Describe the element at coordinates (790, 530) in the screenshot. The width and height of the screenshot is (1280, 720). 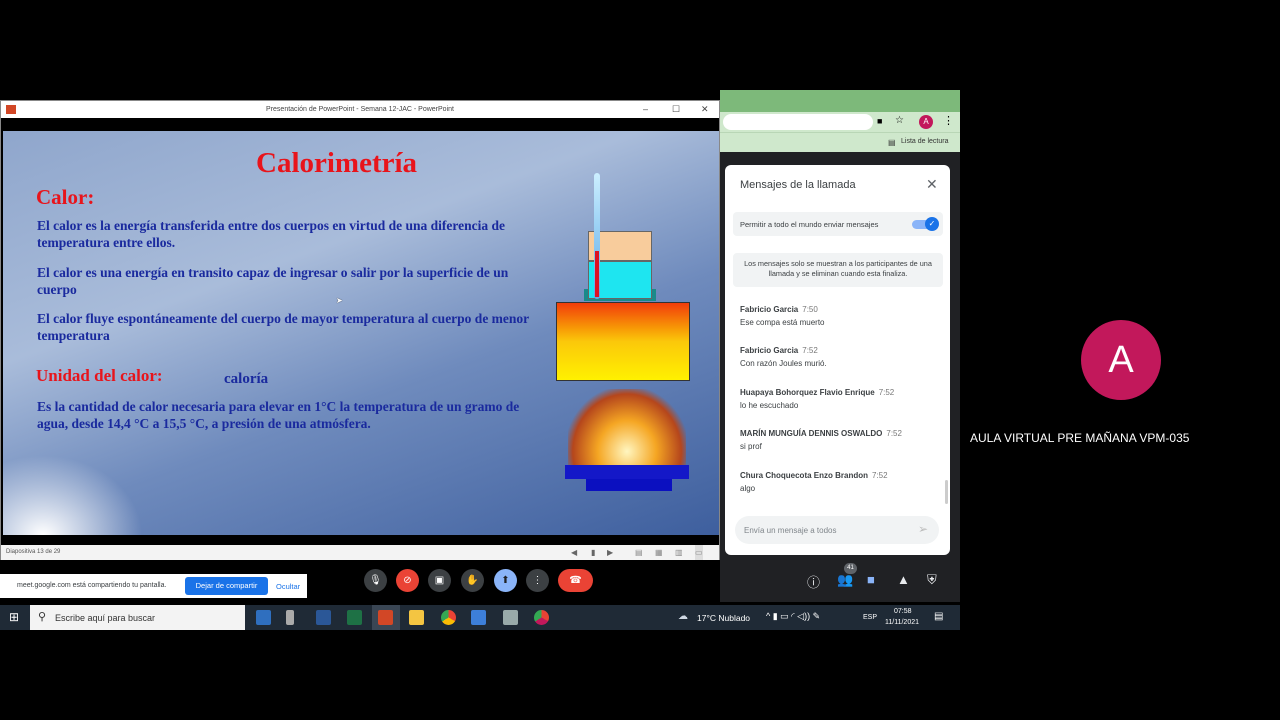
I see `chat-input-placeholder: Envía un mensaje a todos` at that location.